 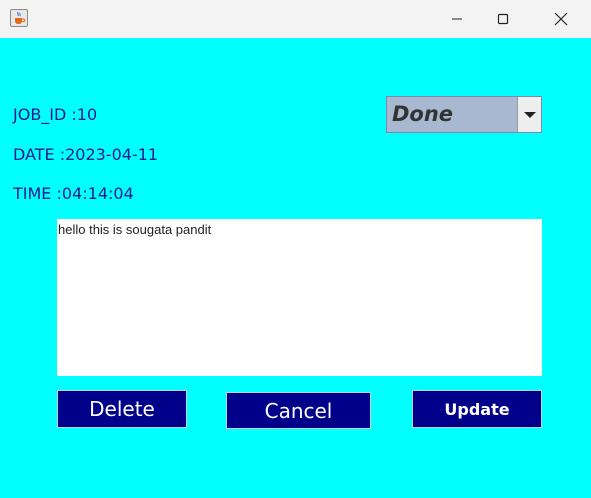 I want to click on status-selected-value: Done, so click(x=423, y=114).